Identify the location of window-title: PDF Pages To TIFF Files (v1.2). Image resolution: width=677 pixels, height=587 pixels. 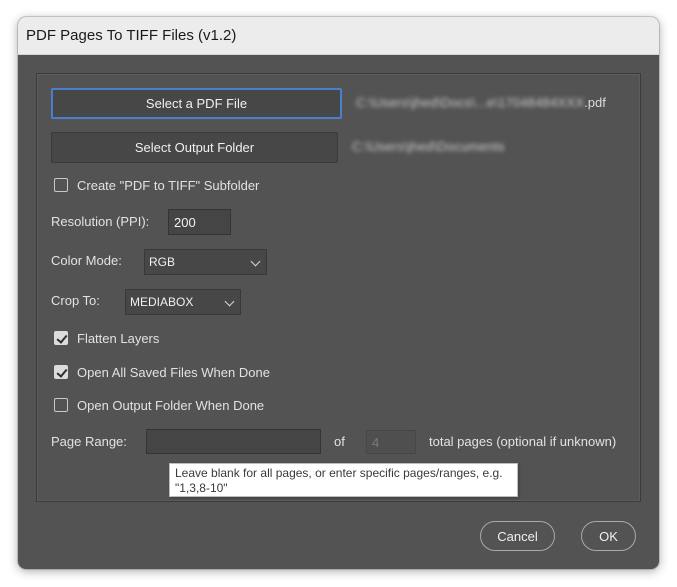
(131, 35).